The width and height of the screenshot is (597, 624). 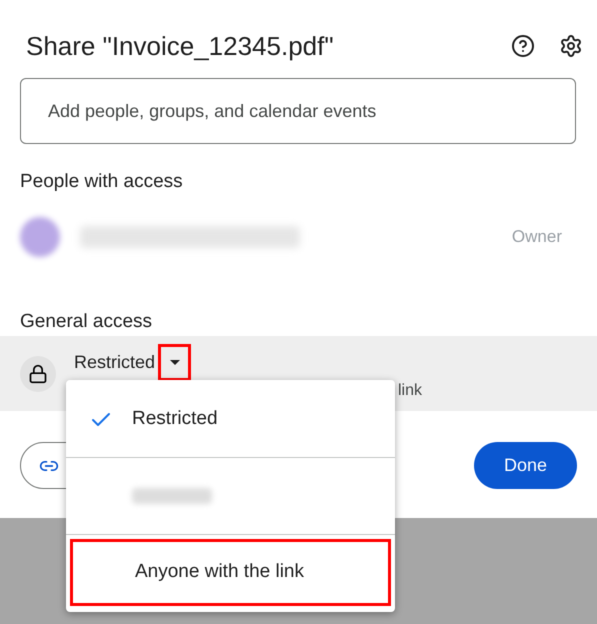 What do you see at coordinates (102, 182) in the screenshot?
I see `section-heading: People with access` at bounding box center [102, 182].